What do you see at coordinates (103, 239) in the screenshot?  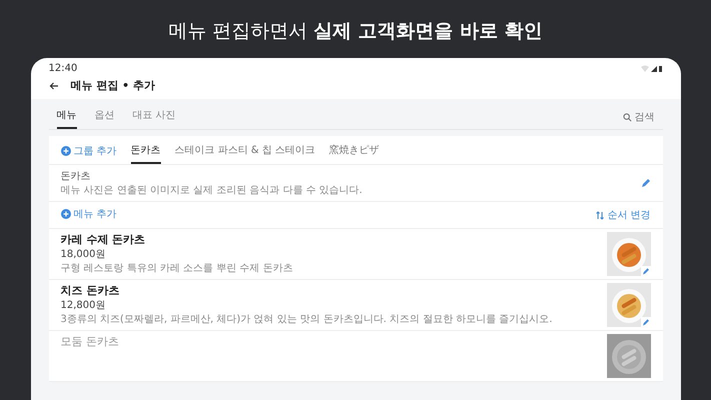 I see `item-name: 카레 수제 돈카츠` at bounding box center [103, 239].